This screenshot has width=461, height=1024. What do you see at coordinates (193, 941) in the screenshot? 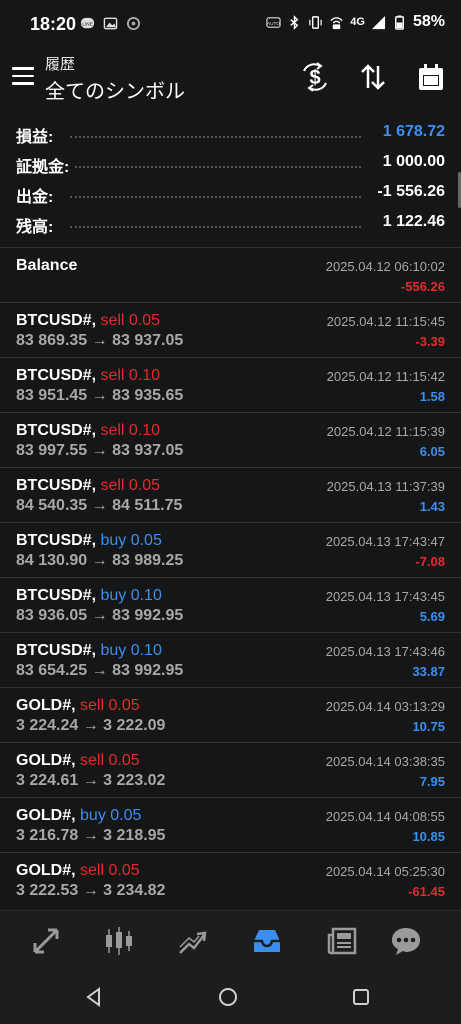
I see `trade-icon` at bounding box center [193, 941].